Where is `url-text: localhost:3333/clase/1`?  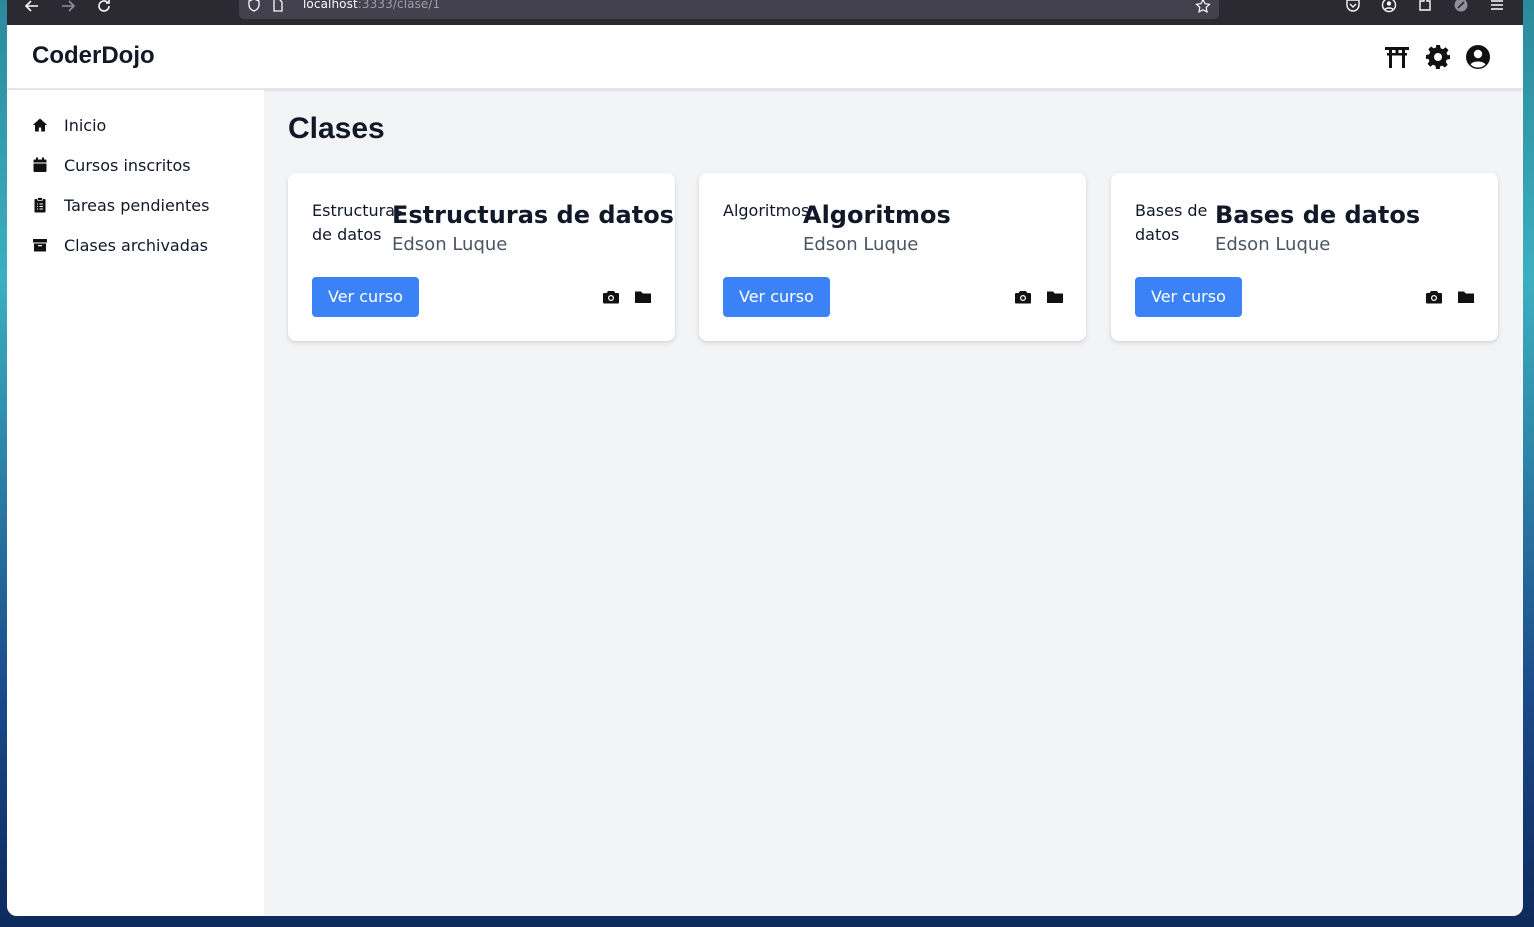
url-text: localhost:3333/clase/1 is located at coordinates (372, 5).